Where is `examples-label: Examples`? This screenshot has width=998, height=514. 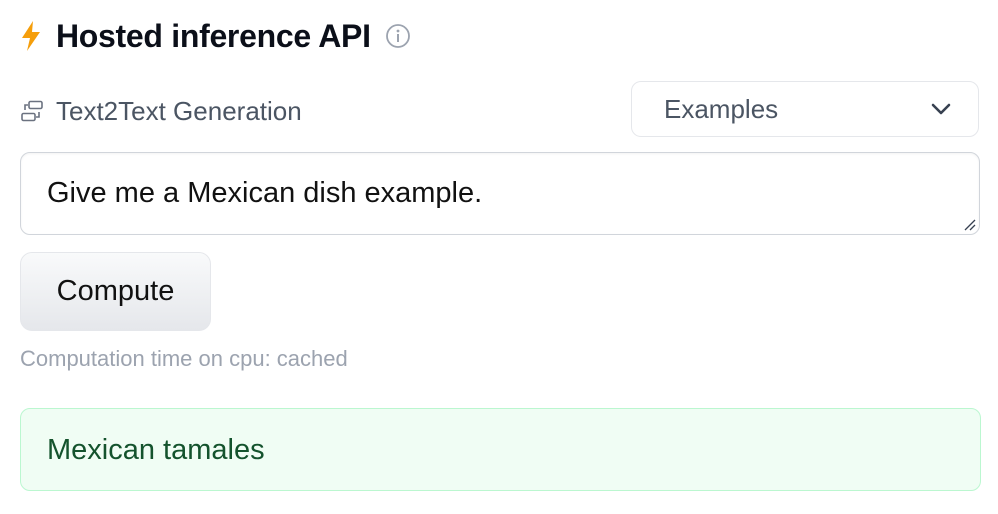
examples-label: Examples is located at coordinates (721, 108).